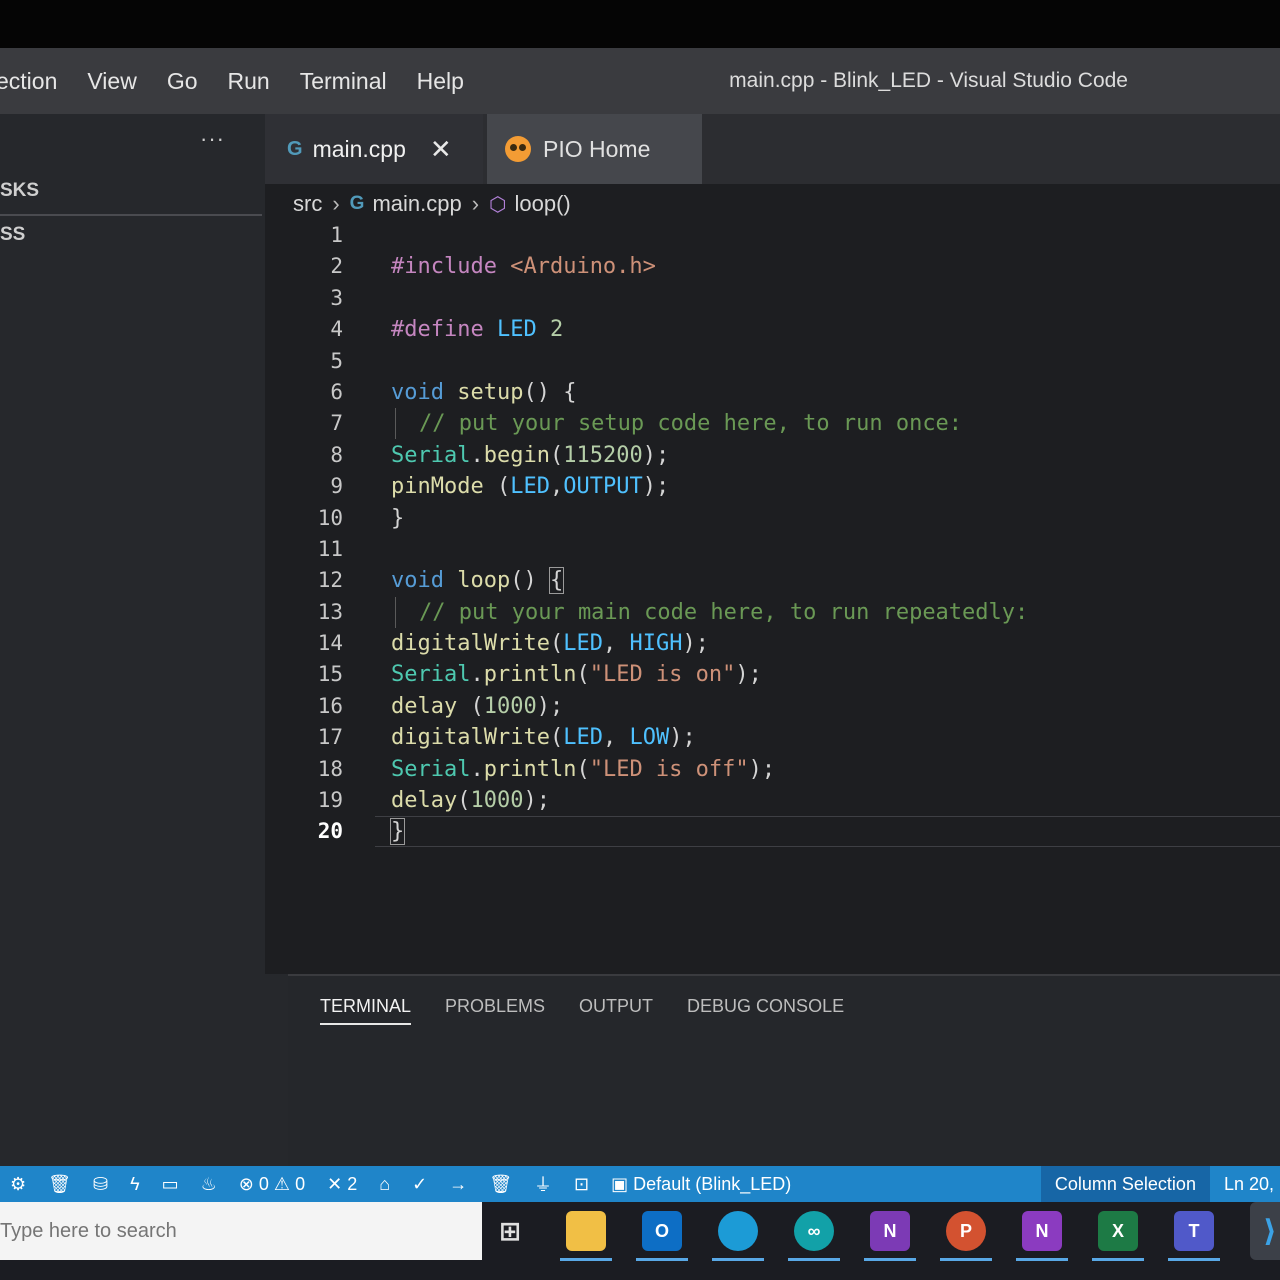 The image size is (1280, 1280). What do you see at coordinates (384, 1184) in the screenshot?
I see `home-icon: ⌂` at bounding box center [384, 1184].